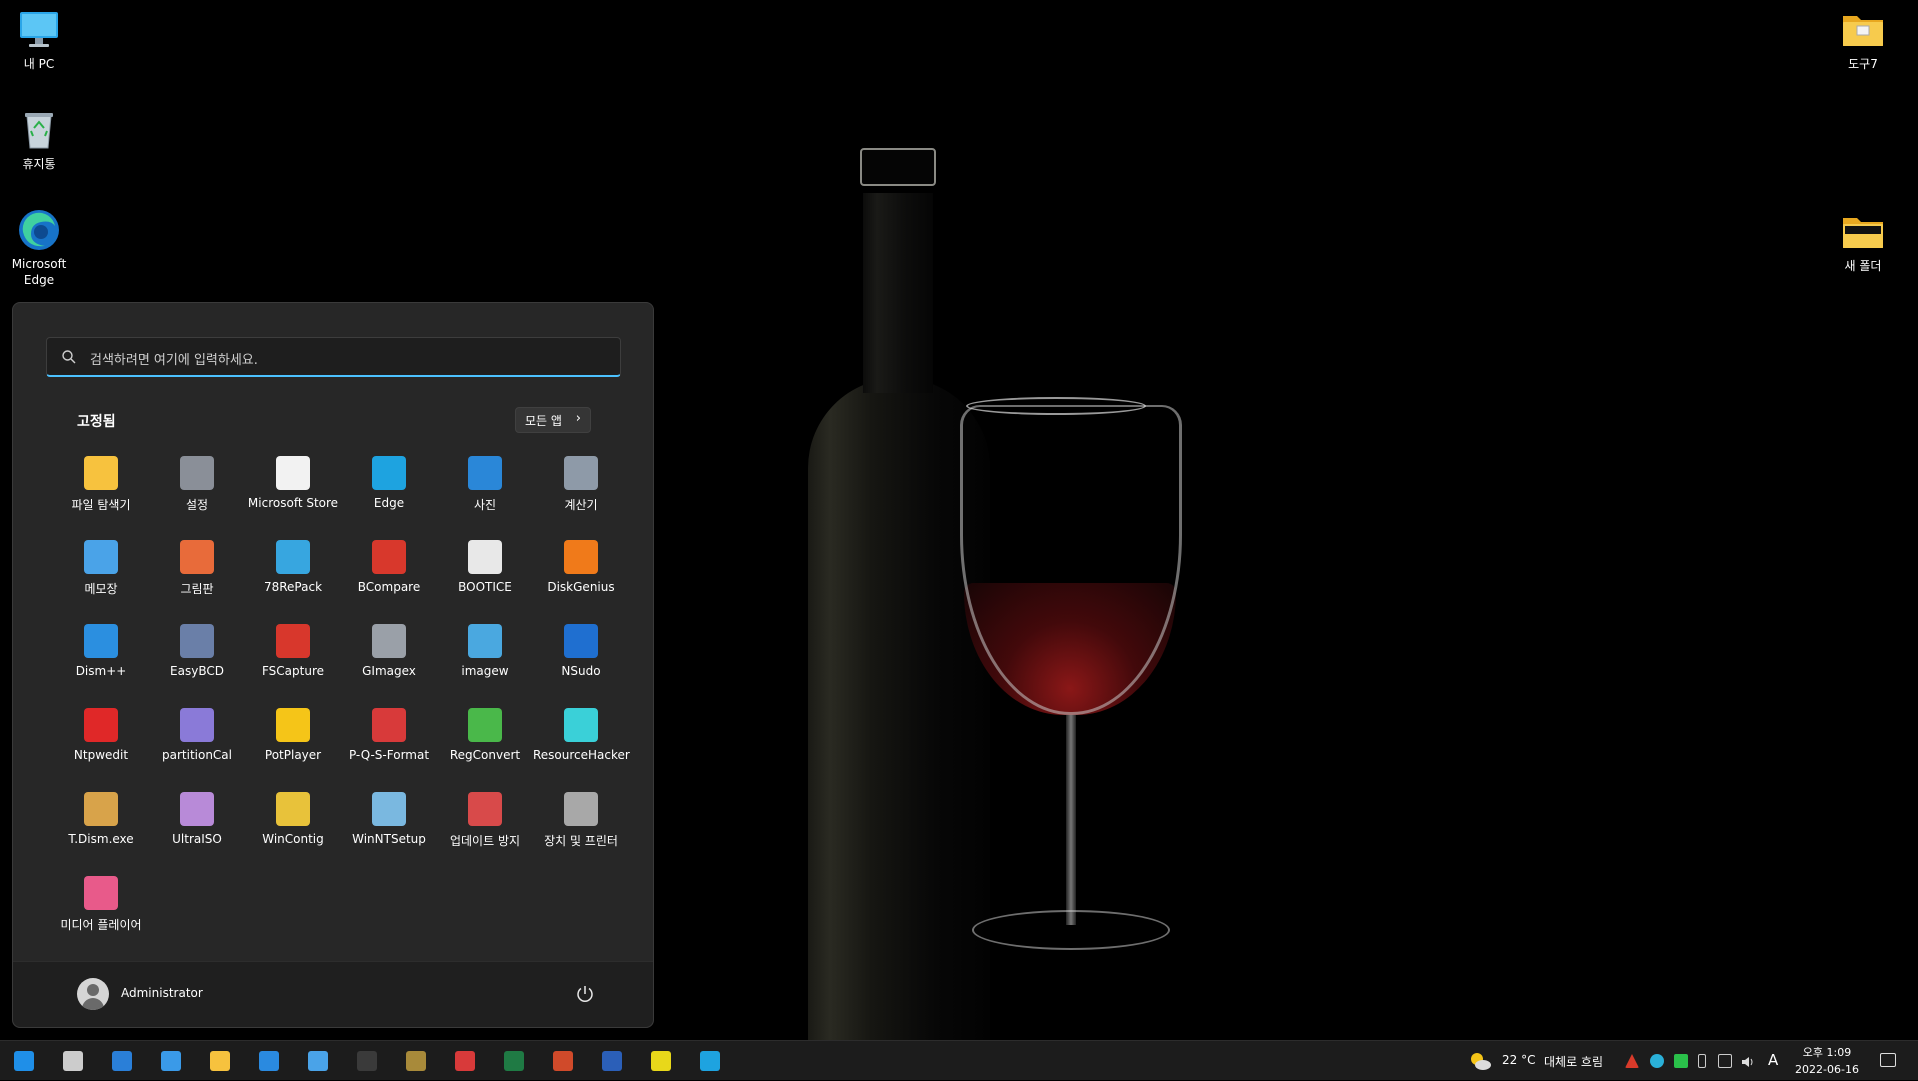  I want to click on bcompare-icon, so click(389, 557).